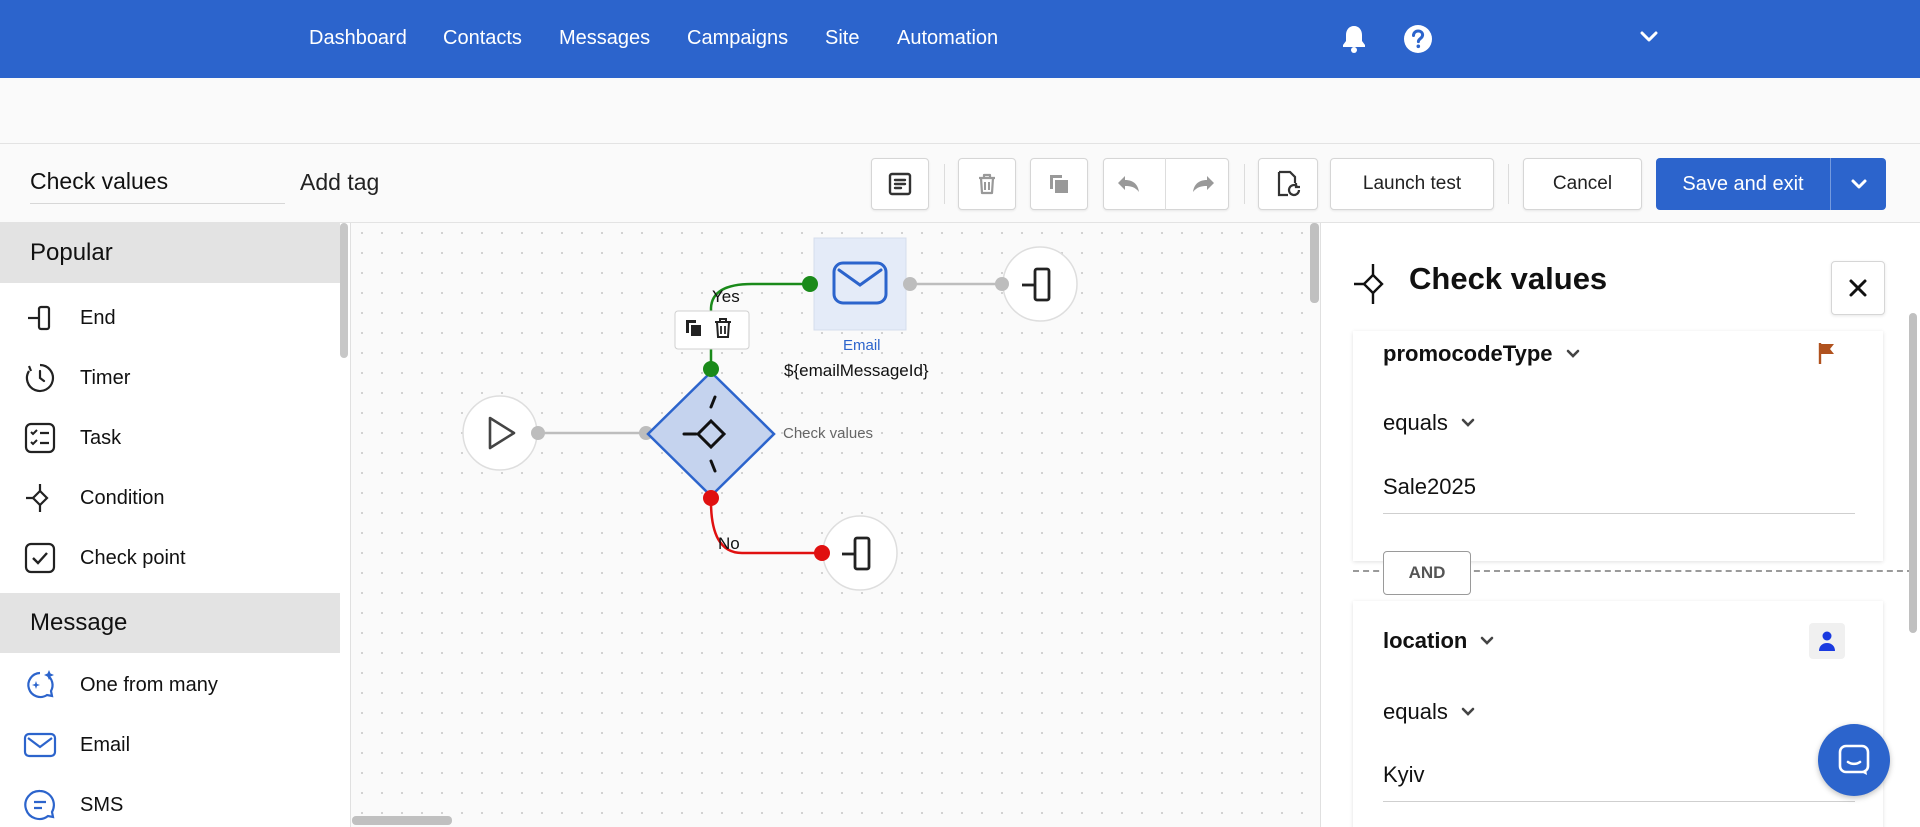 The height and width of the screenshot is (827, 1920). What do you see at coordinates (157, 186) in the screenshot?
I see `automation-name-input: Check values` at bounding box center [157, 186].